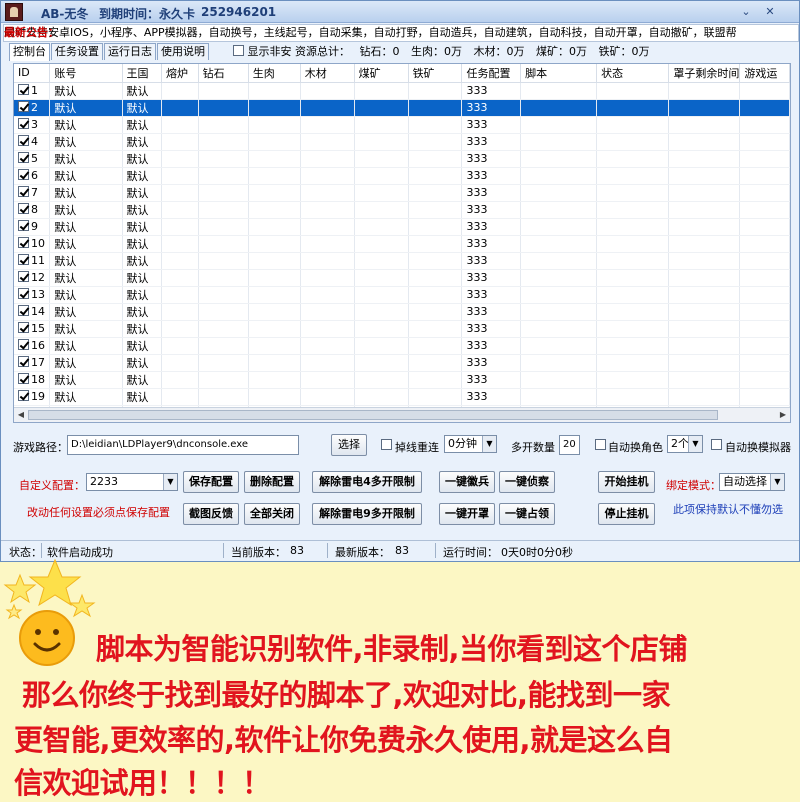 The width and height of the screenshot is (800, 802). What do you see at coordinates (32, 380) in the screenshot?
I see `row-id-cell: 18` at bounding box center [32, 380].